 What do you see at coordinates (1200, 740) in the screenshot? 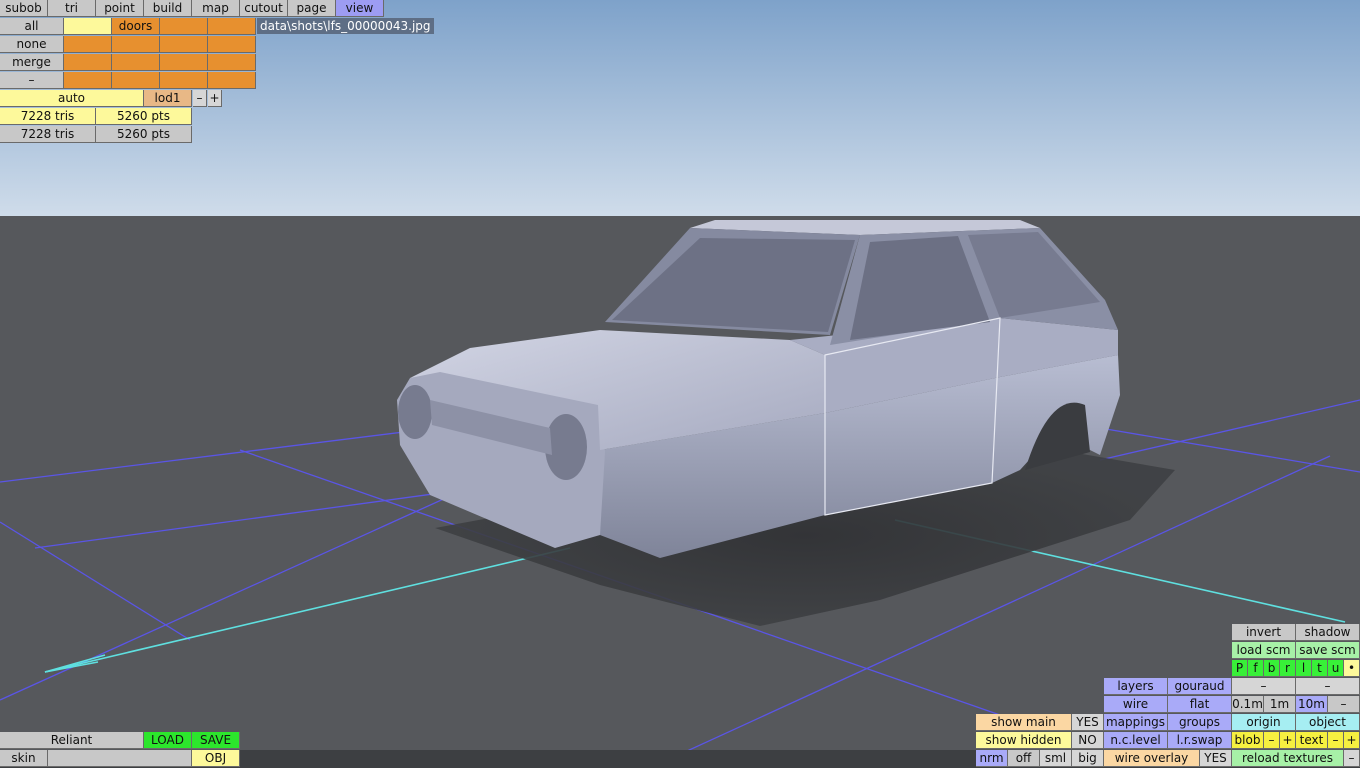
I see `lr-swap-button: l.r.swap` at bounding box center [1200, 740].